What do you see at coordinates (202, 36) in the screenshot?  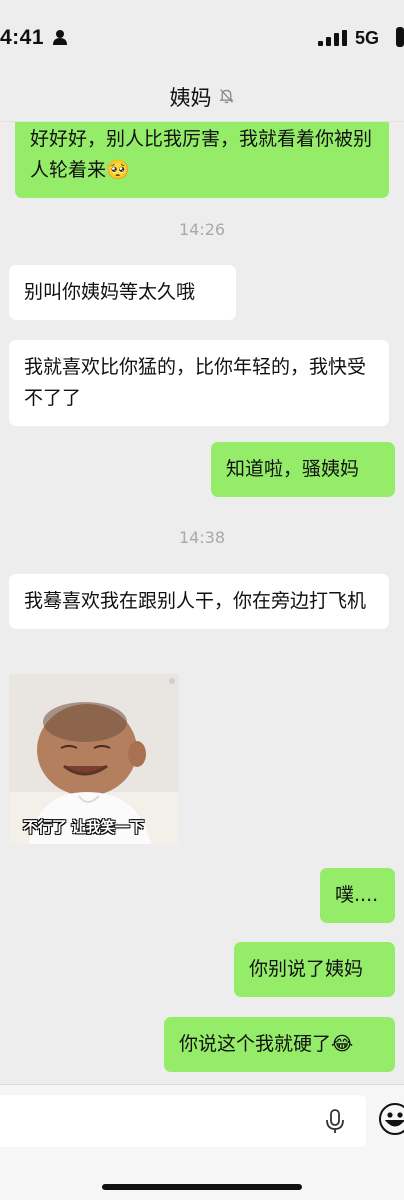 I see `status-bar: 4:41 5G` at bounding box center [202, 36].